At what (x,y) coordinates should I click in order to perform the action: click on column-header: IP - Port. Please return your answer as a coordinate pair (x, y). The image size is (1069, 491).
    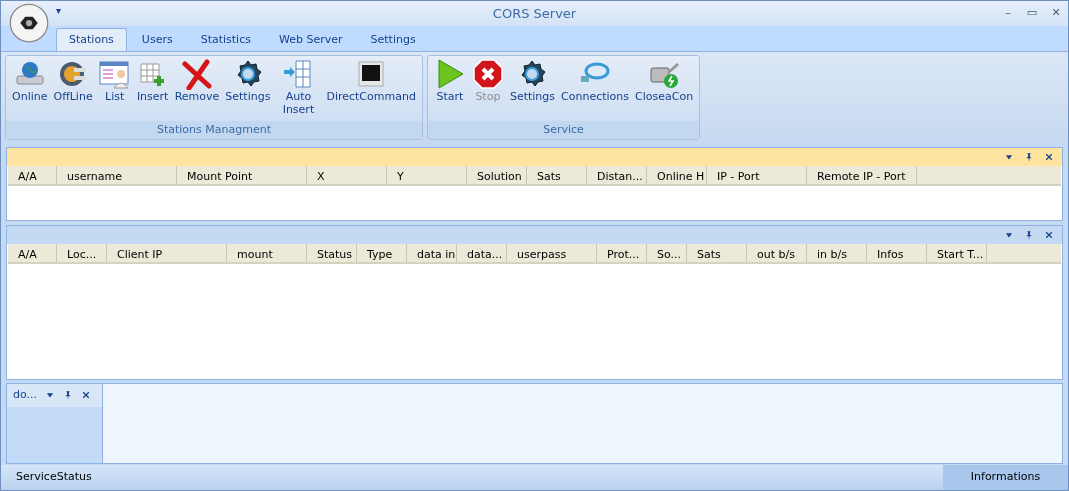
    Looking at the image, I should click on (757, 175).